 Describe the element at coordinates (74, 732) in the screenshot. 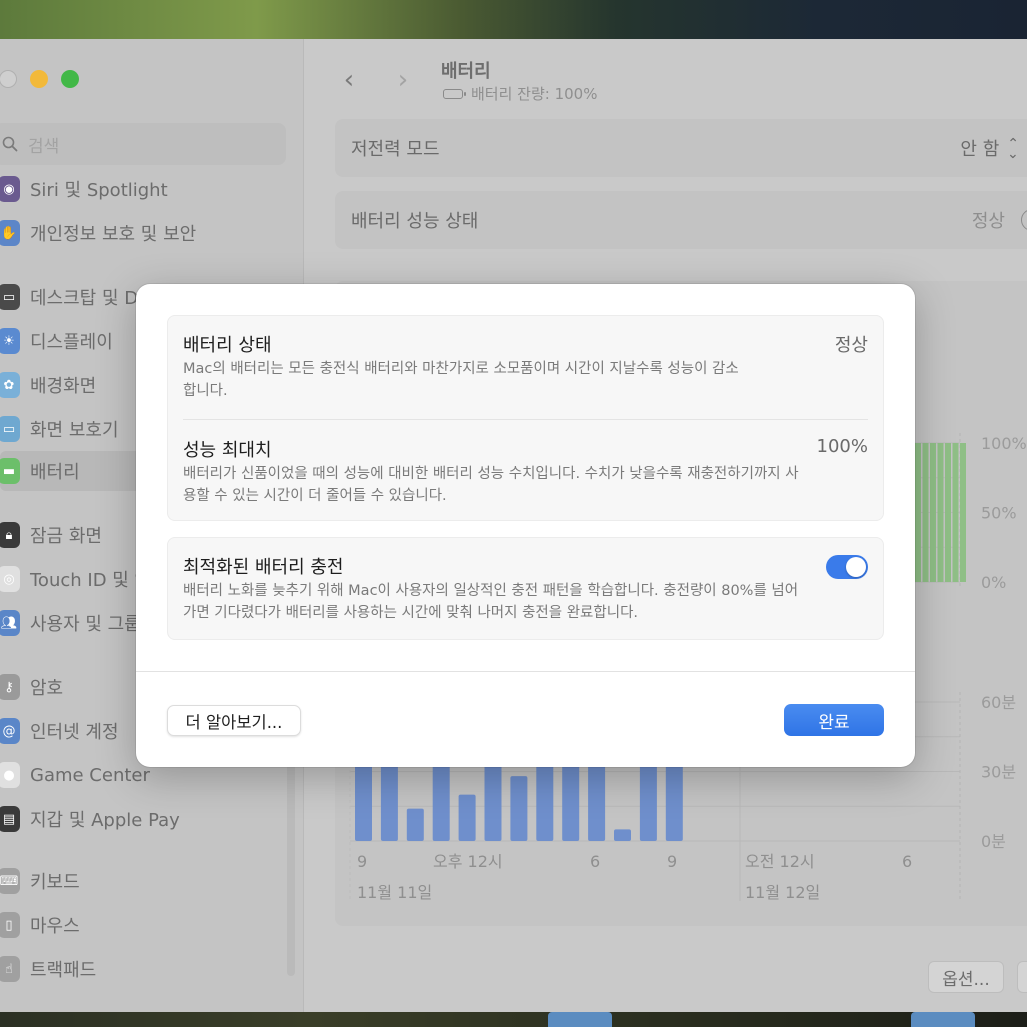

I see `sidebar-item-label: 인터넷 계정` at that location.